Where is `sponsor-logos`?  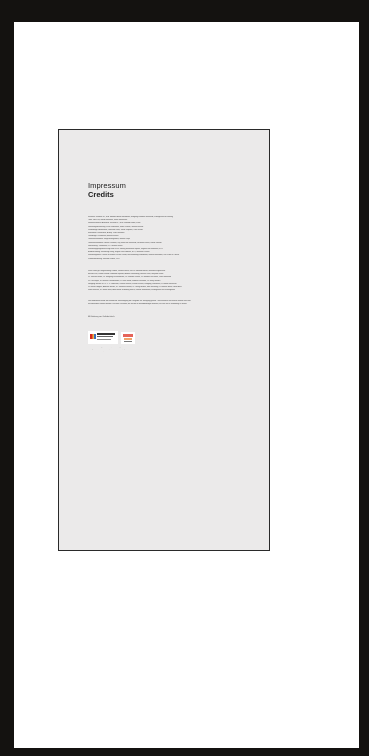 sponsor-logos is located at coordinates (128, 338).